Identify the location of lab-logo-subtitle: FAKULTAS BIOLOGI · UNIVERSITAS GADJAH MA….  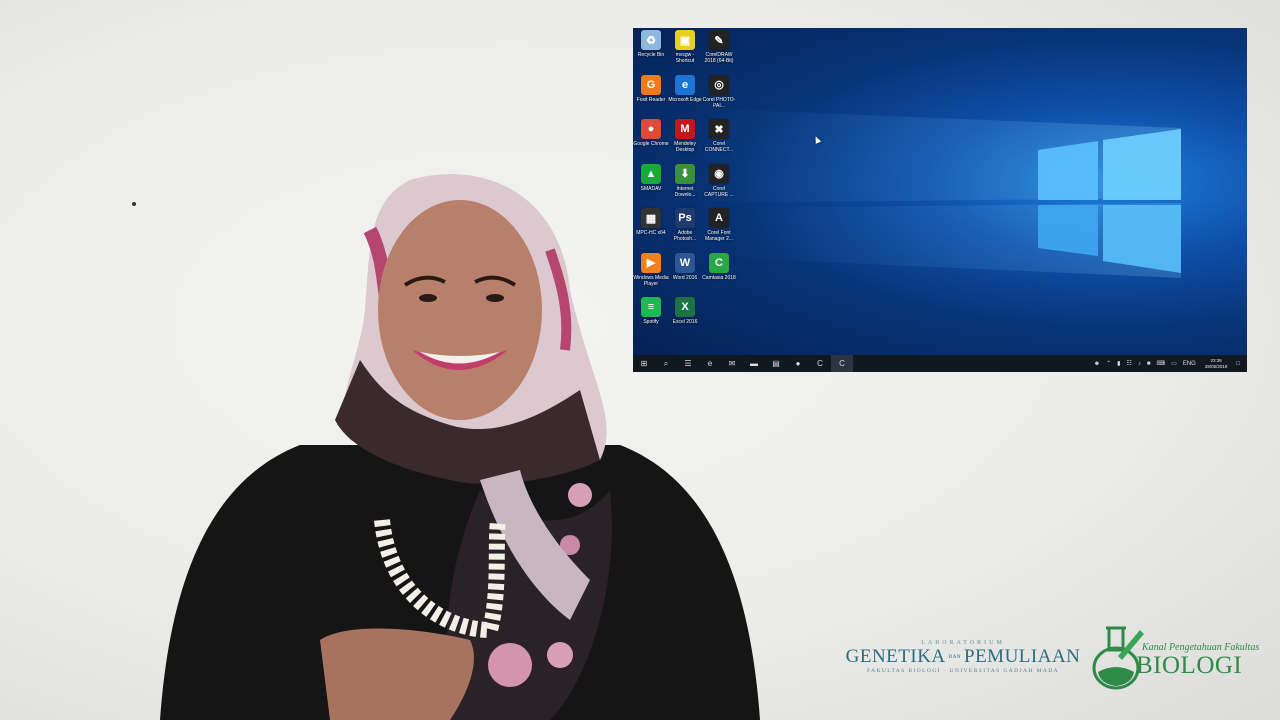
(963, 671).